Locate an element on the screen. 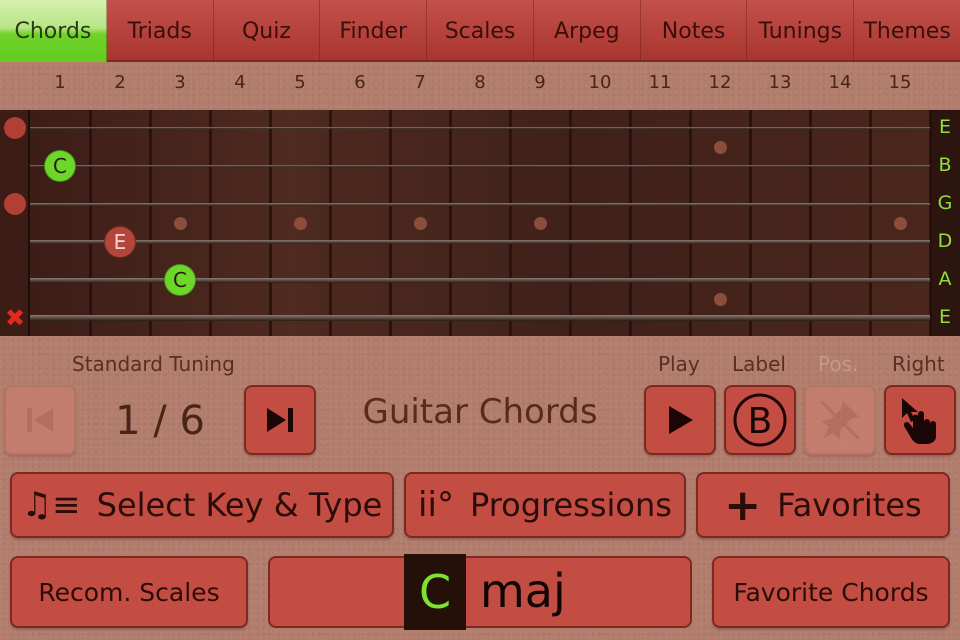 The height and width of the screenshot is (640, 960). muted-string-icon: ✖ is located at coordinates (15, 318).